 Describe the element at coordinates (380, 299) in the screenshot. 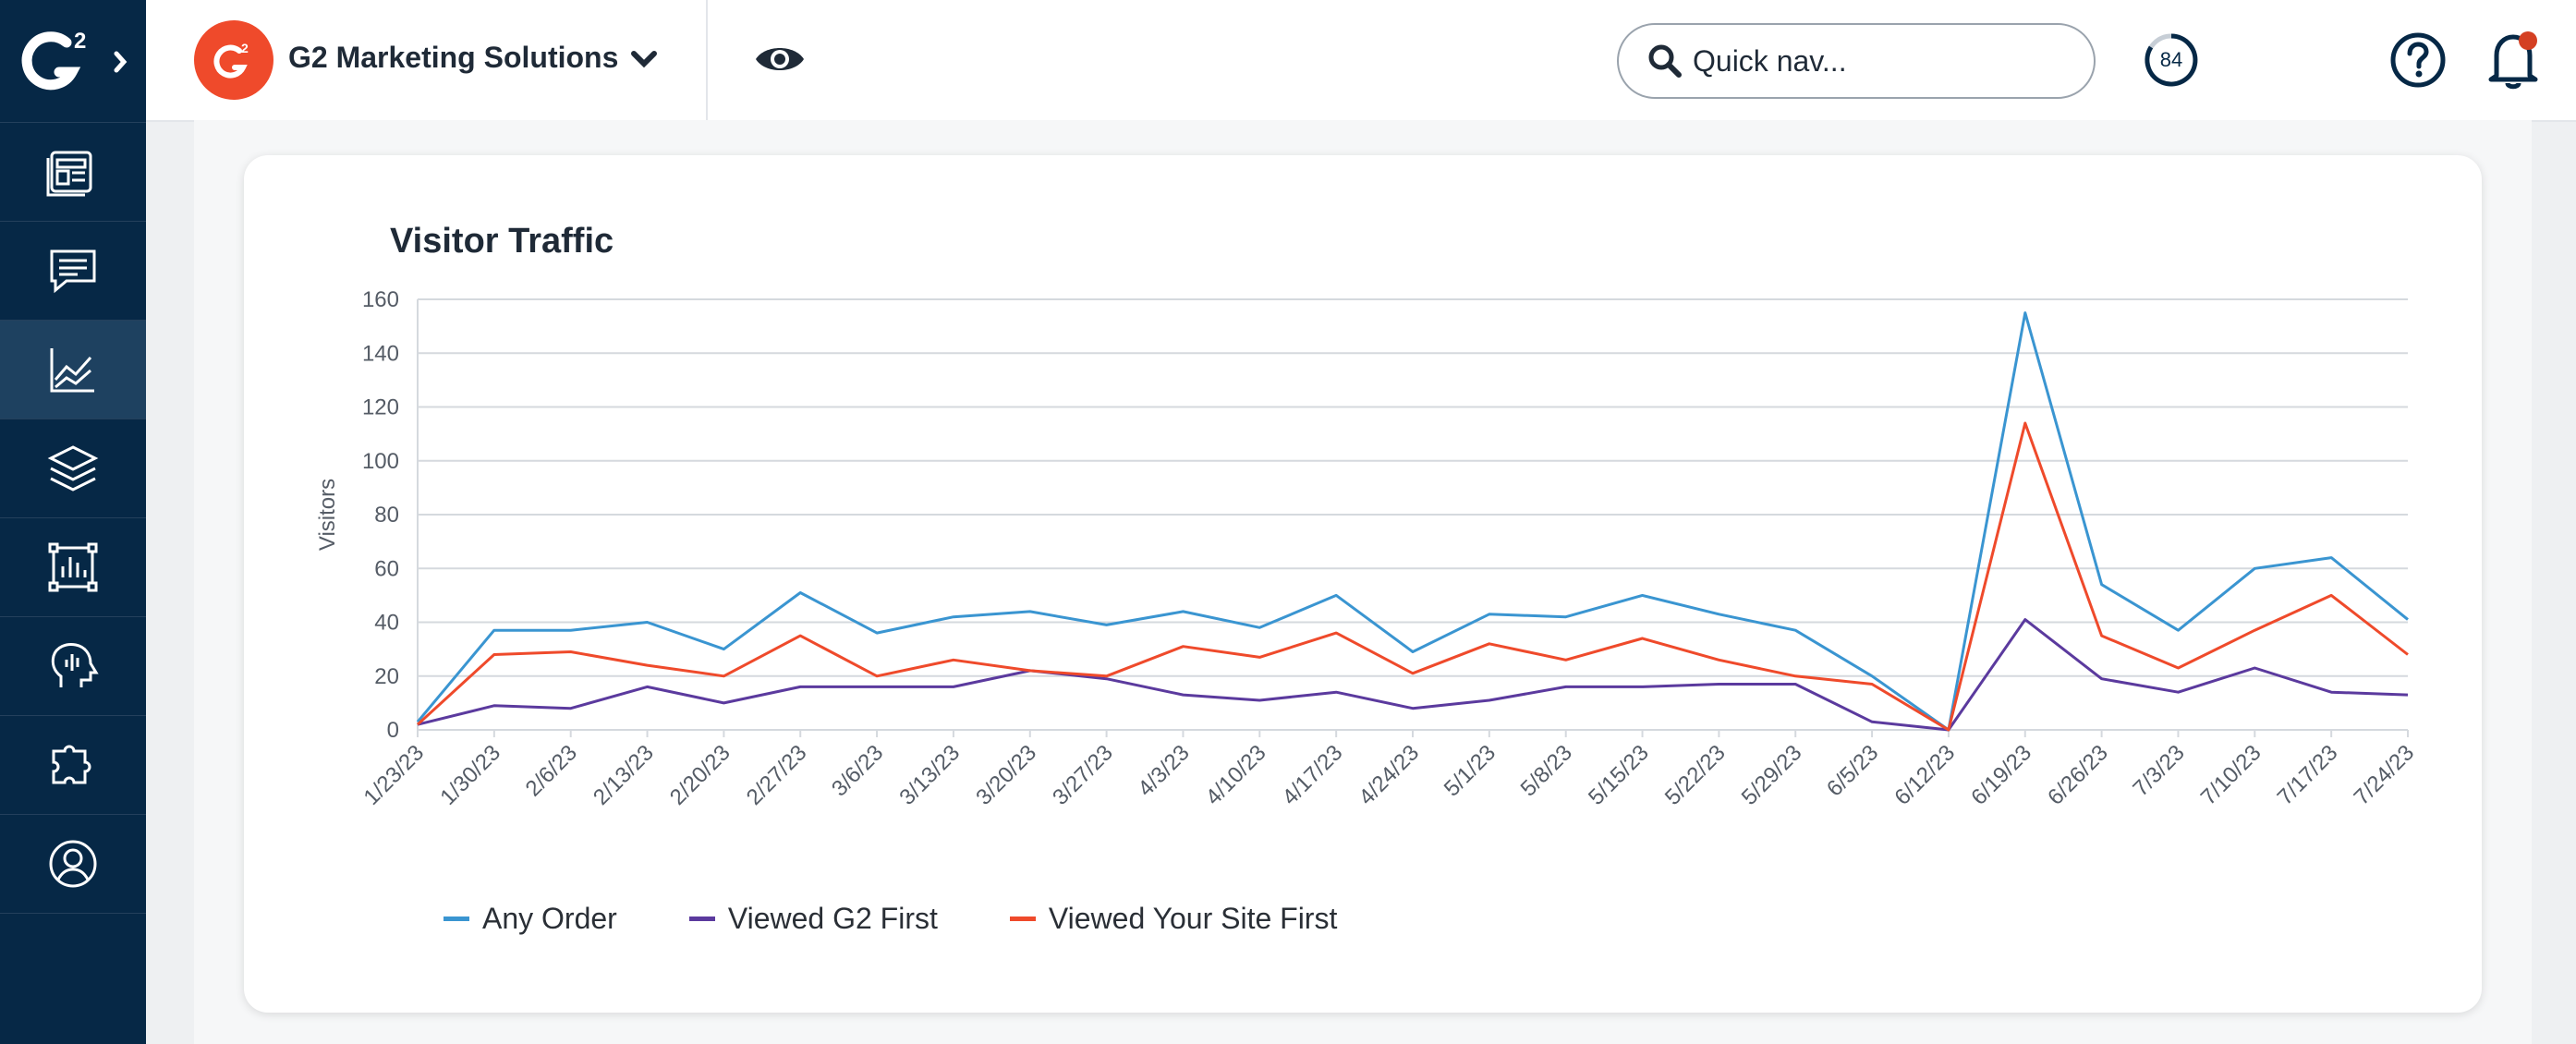

I see `y-tick-label: 160` at that location.